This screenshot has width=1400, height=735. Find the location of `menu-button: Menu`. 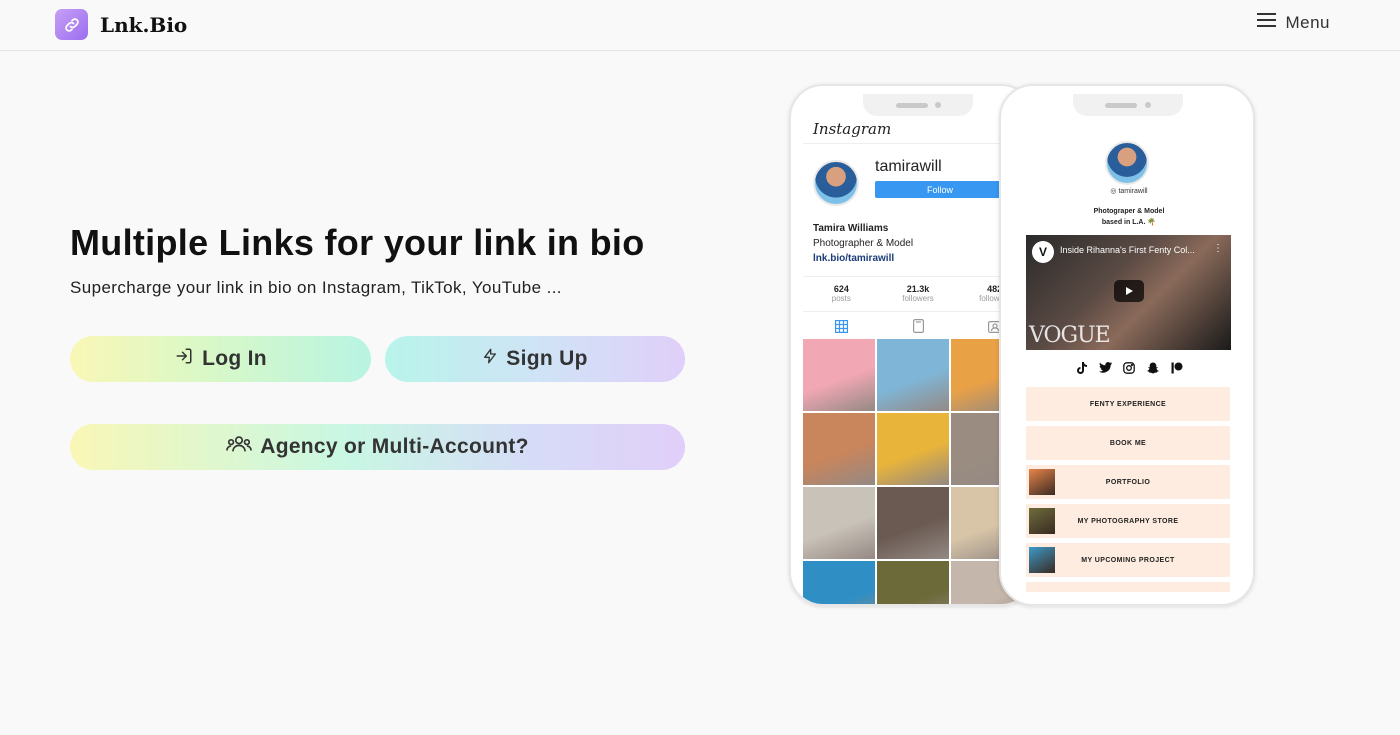

menu-button: Menu is located at coordinates (1293, 22).